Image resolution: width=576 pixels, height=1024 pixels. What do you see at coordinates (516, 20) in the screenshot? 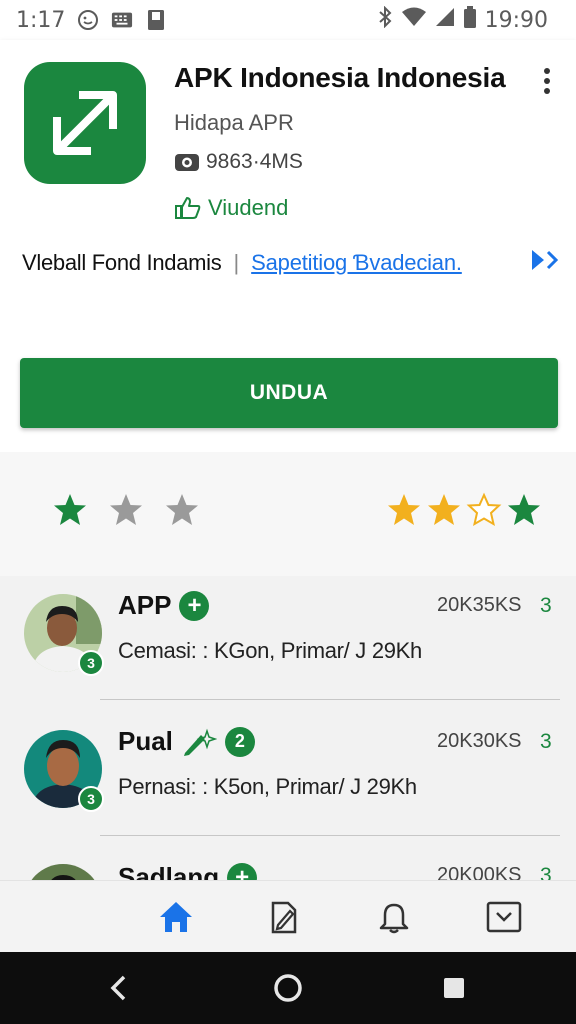
I see `status-clock-right: 19:90` at bounding box center [516, 20].